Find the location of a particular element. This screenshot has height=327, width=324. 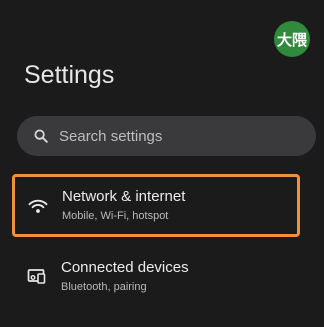

wifi-icon is located at coordinates (38, 206).